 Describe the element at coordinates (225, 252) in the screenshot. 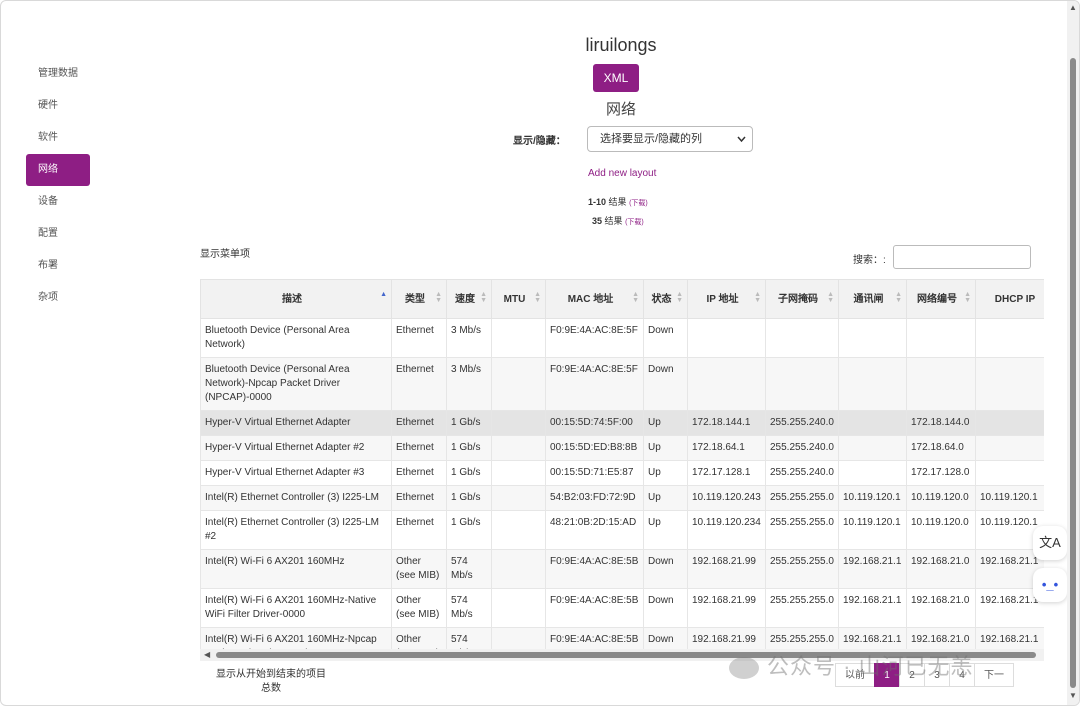

I see `show-menu-toggle: 显示菜单项` at that location.